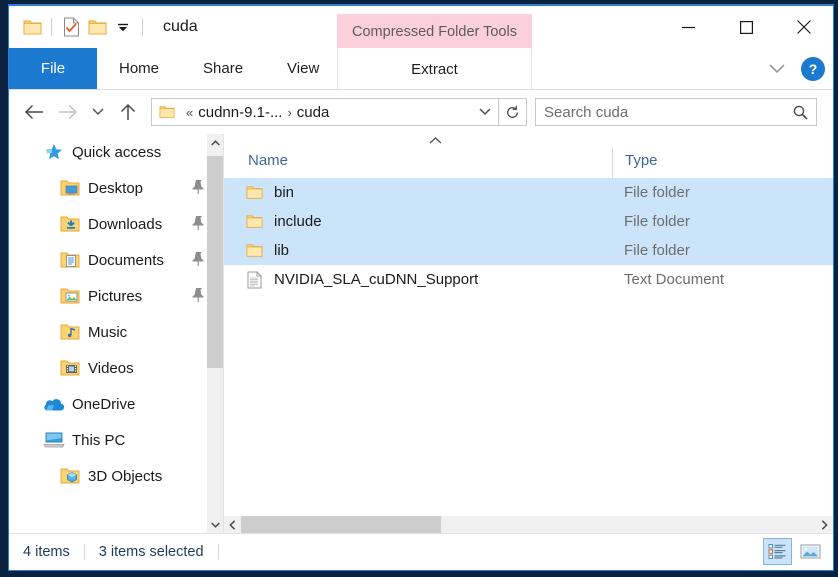 Image resolution: width=838 pixels, height=577 pixels. What do you see at coordinates (128, 112) in the screenshot?
I see `arrow-up-icon` at bounding box center [128, 112].